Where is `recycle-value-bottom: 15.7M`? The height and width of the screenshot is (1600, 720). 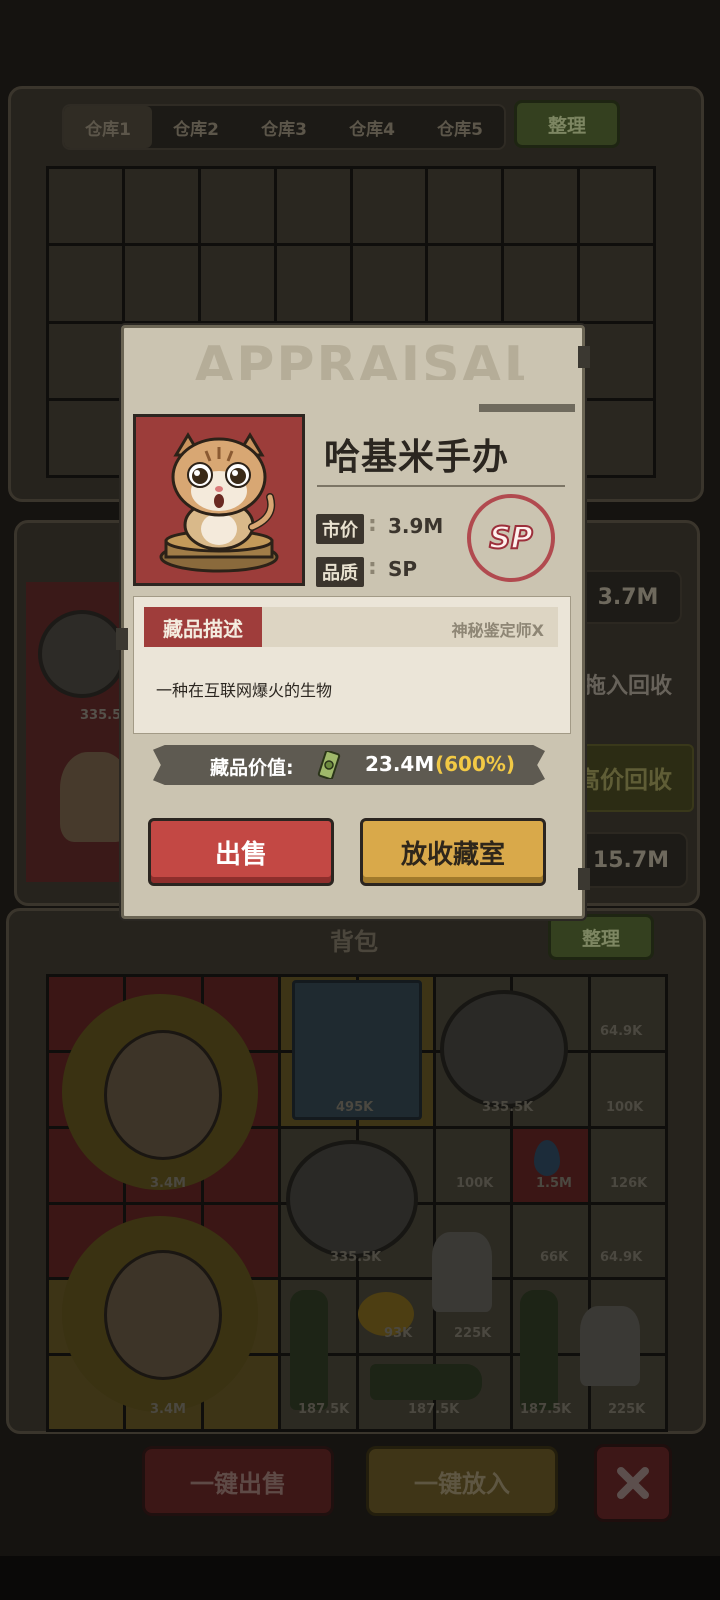
recycle-value-bottom: 15.7M is located at coordinates (631, 860).